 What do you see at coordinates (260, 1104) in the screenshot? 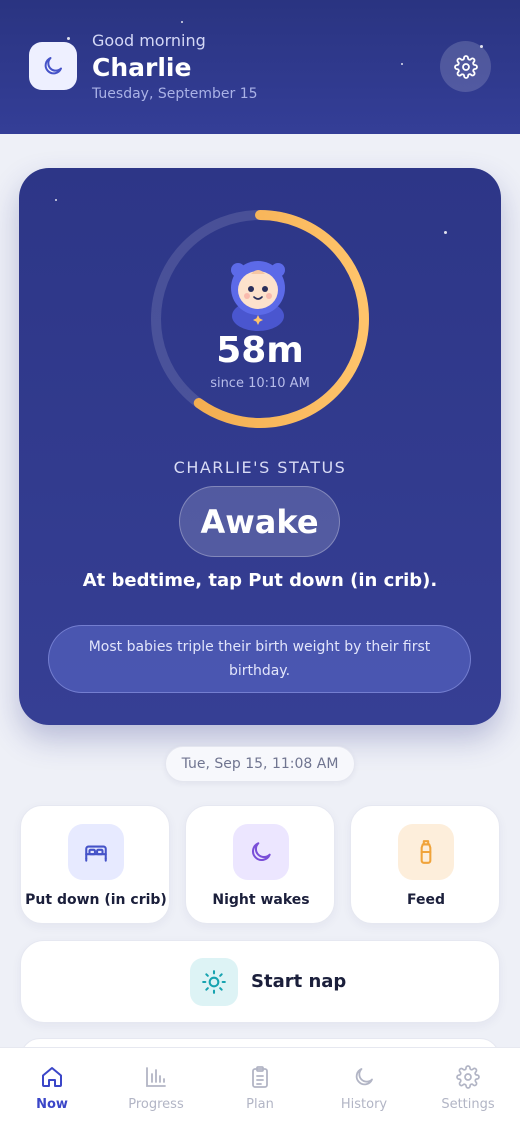
I see `tab-plan-label: Plan` at bounding box center [260, 1104].